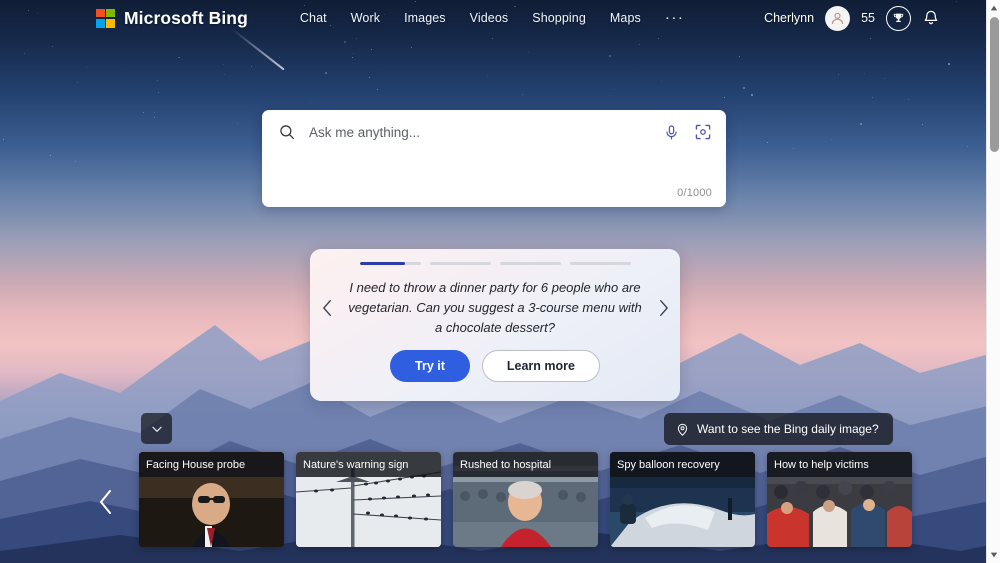 The image size is (1000, 563). I want to click on trophy-icon, so click(898, 17).